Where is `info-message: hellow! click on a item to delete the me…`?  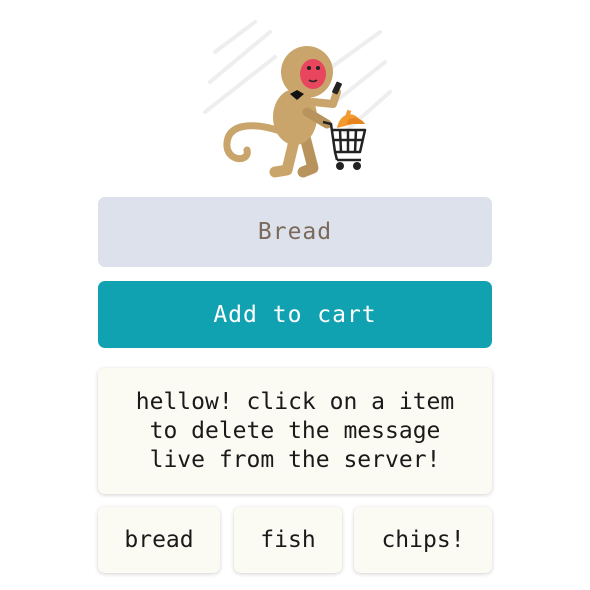 info-message: hellow! click on a item to delete the me… is located at coordinates (295, 431).